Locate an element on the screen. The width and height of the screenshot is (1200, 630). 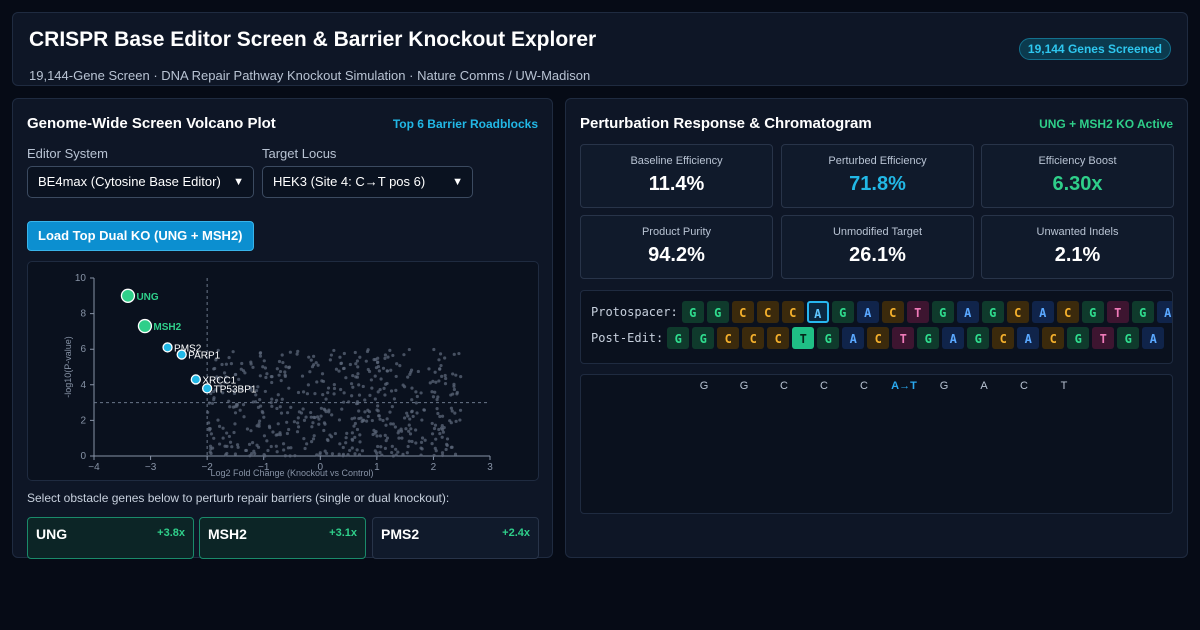
subtitle-simulation: DNA Repair Pathway Knockout Simulation is located at coordinates (283, 75).